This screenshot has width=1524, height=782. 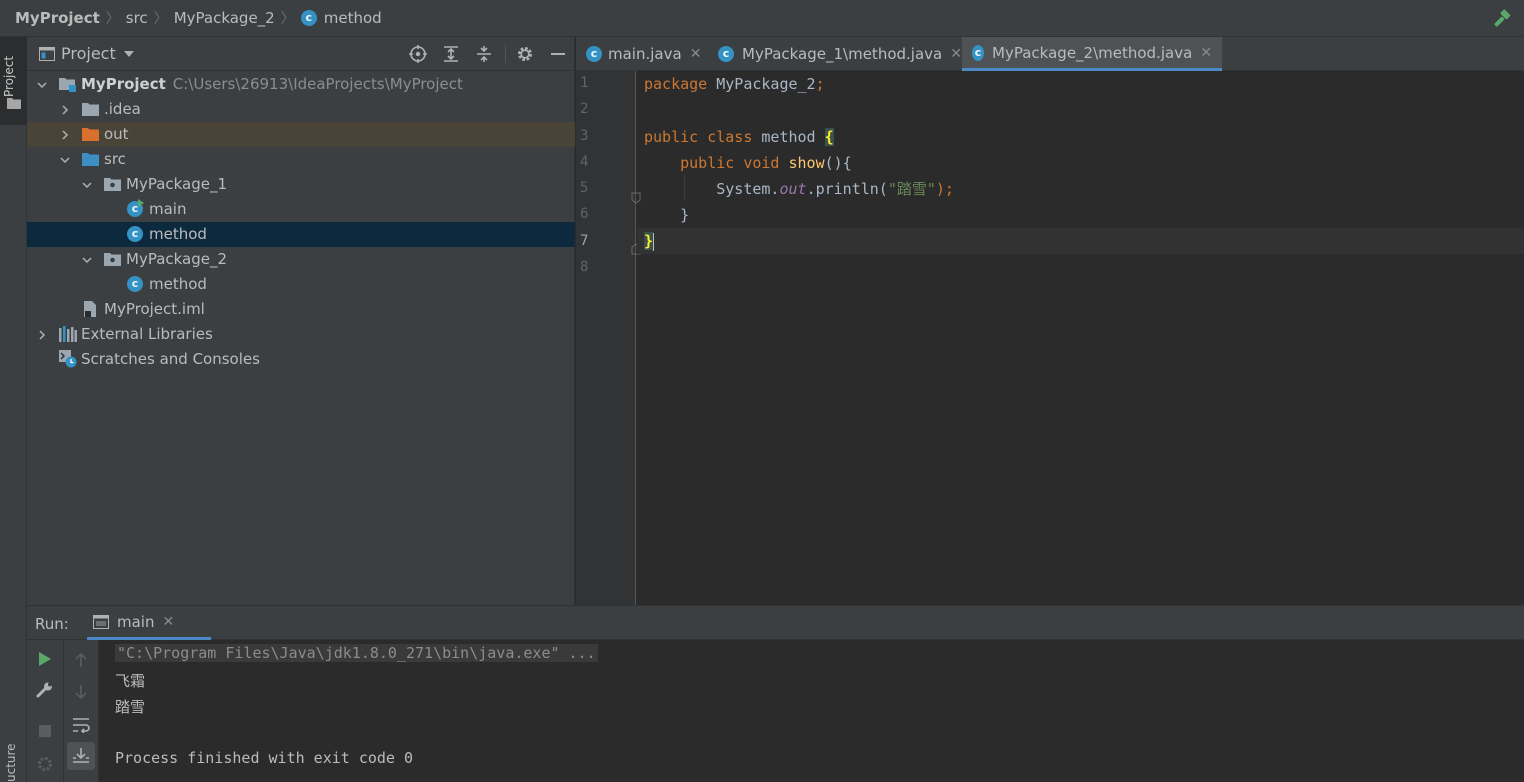 What do you see at coordinates (301, 334) in the screenshot?
I see `tree-row-external-libraries: External Libraries` at bounding box center [301, 334].